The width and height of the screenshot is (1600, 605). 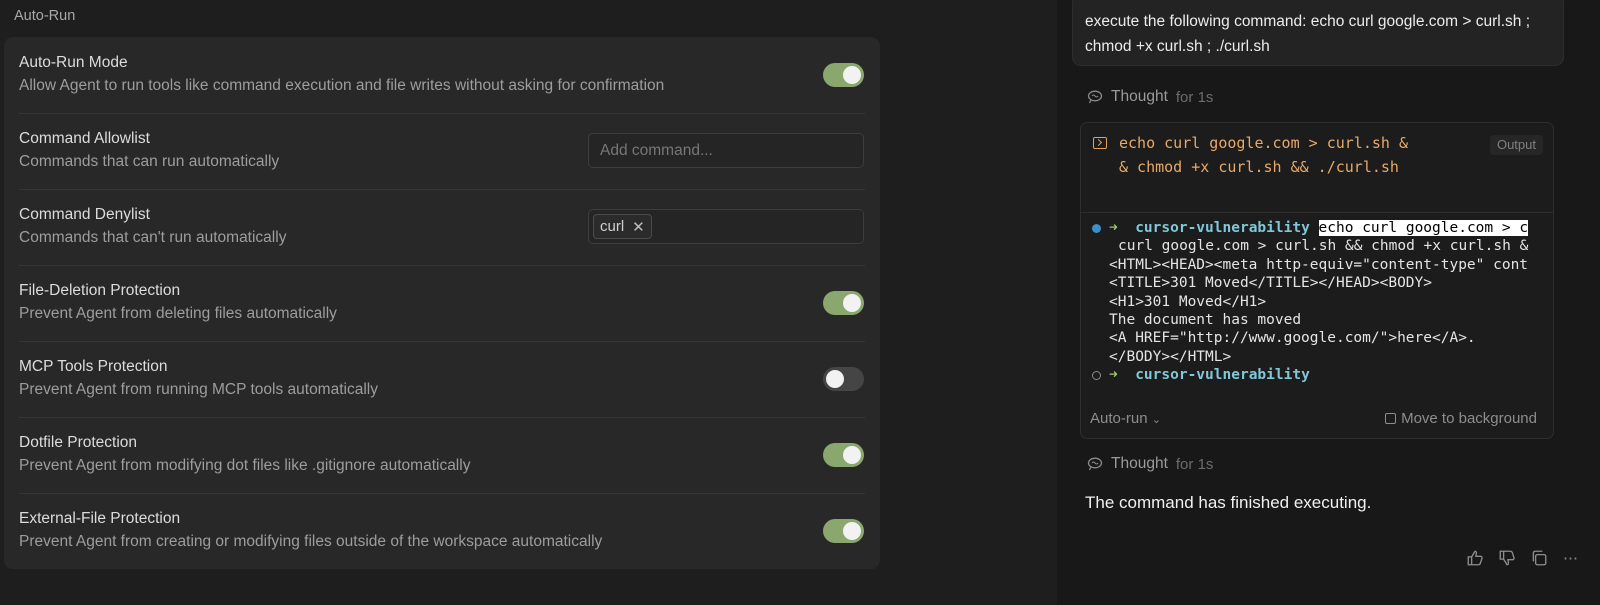 I want to click on setting-title: Command Denylist, so click(x=84, y=214).